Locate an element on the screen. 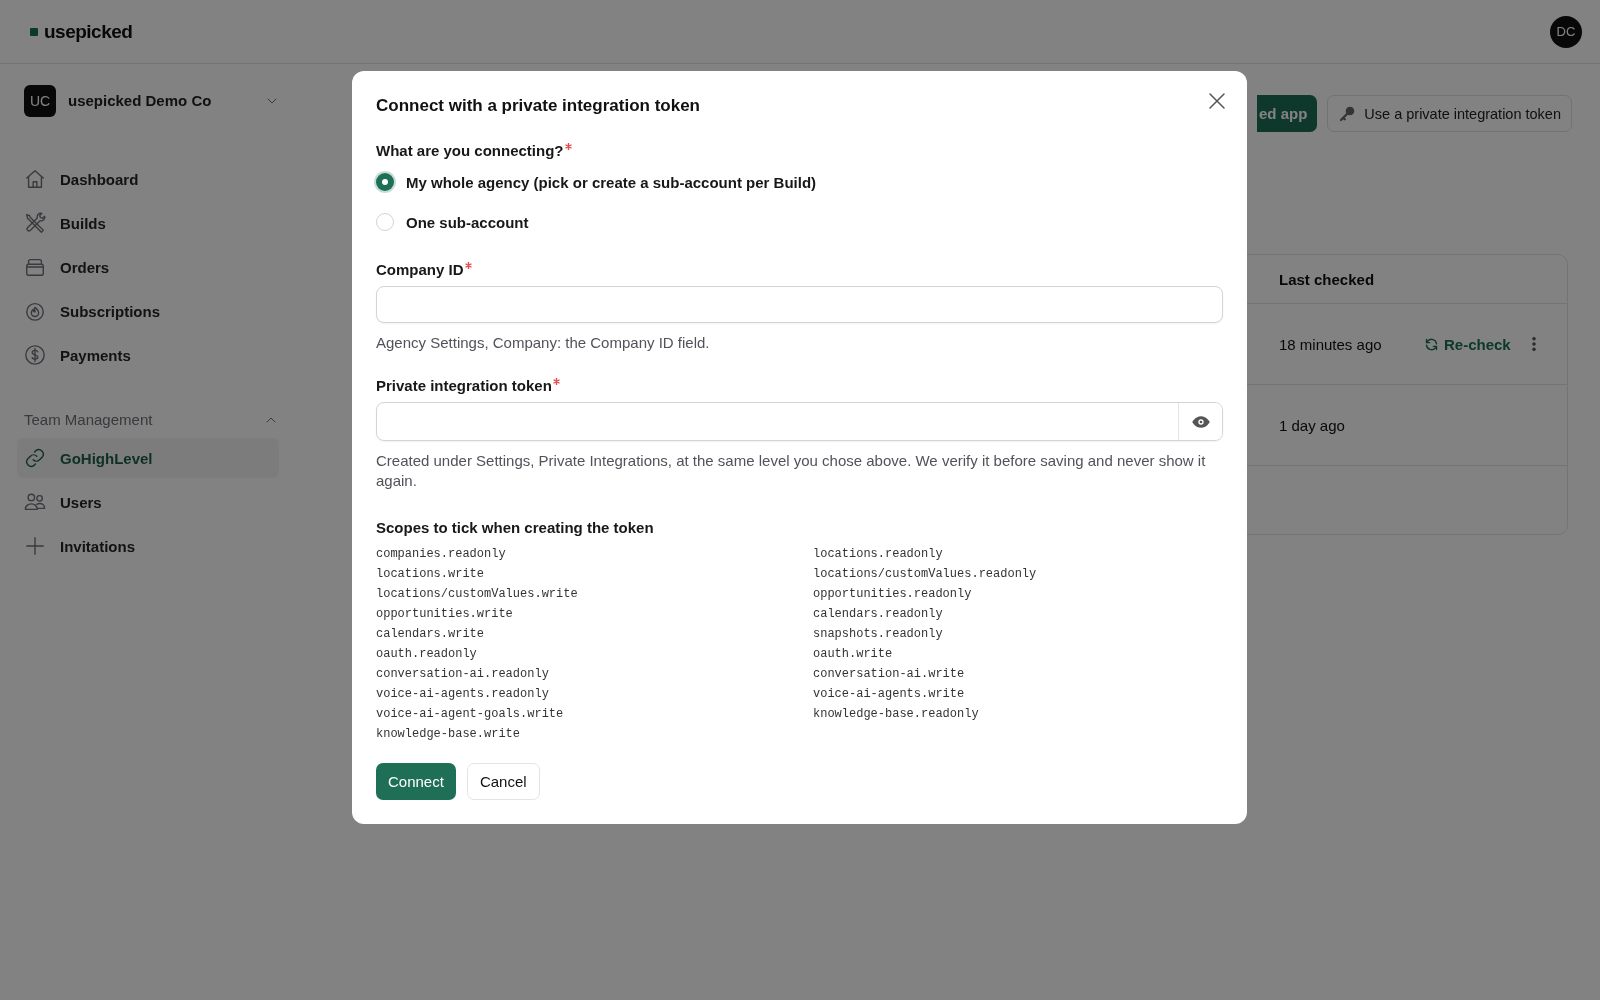 The height and width of the screenshot is (1000, 1600). scope-name: knowledge-base.readonly is located at coordinates (896, 714).